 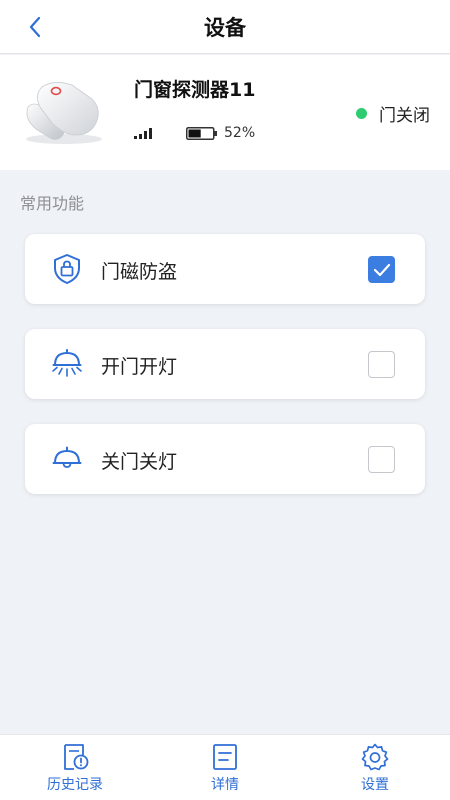 I want to click on door-sensor-image, so click(x=64, y=113).